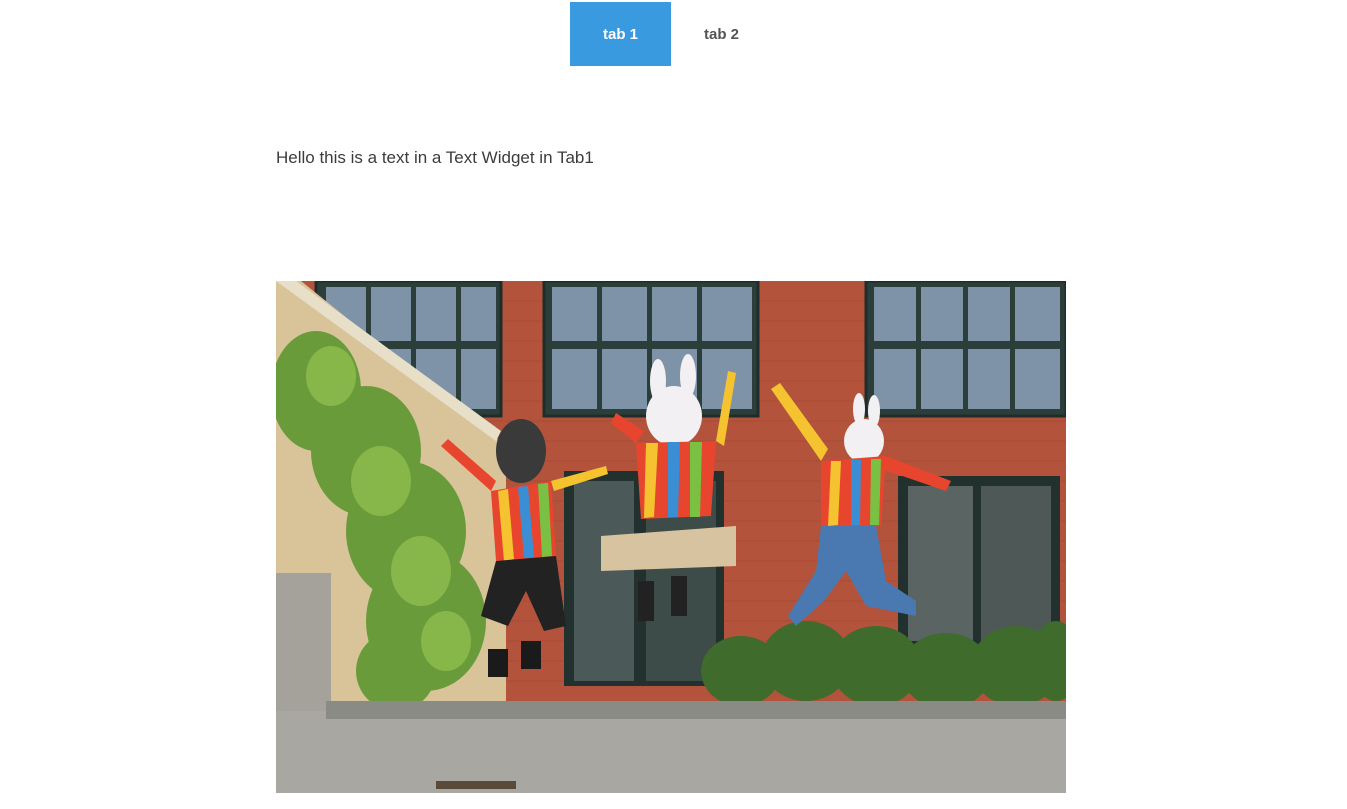  I want to click on tab-1: tab 1, so click(620, 34).